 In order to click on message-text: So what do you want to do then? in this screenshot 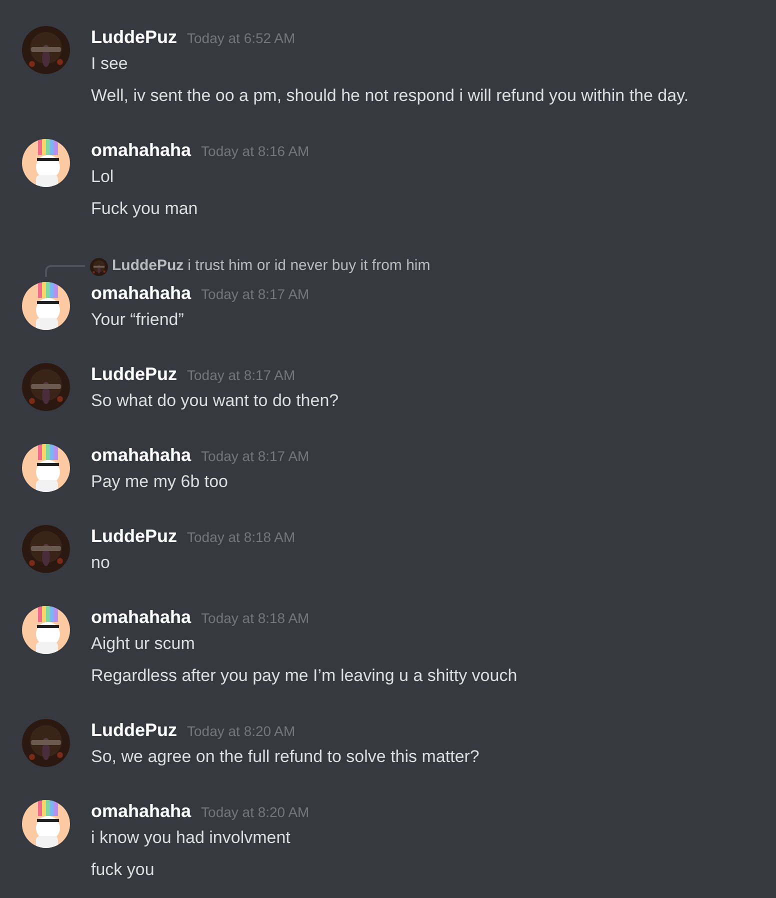, I will do `click(215, 401)`.